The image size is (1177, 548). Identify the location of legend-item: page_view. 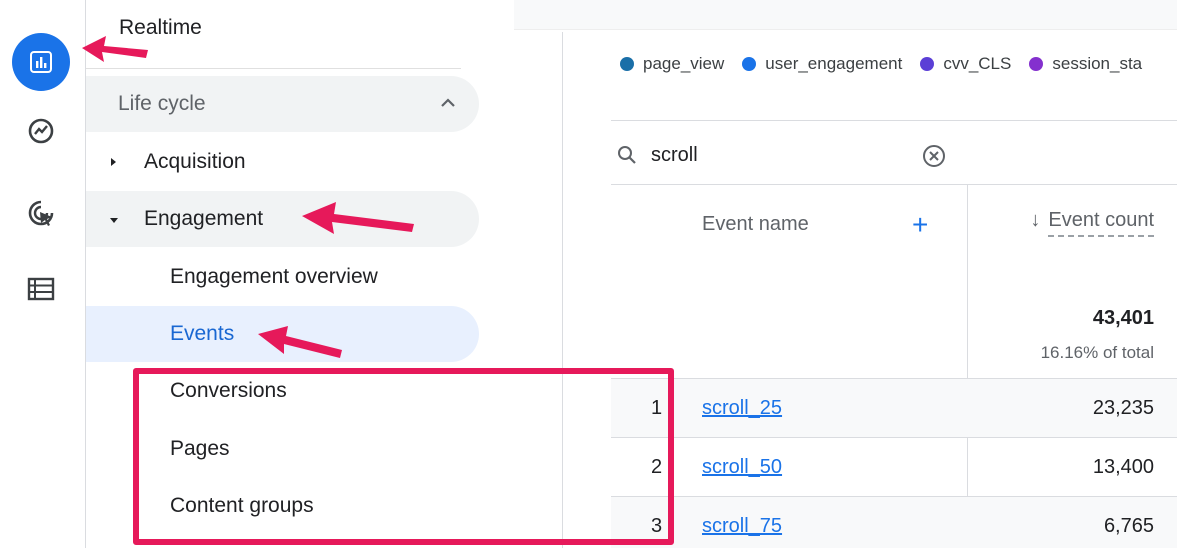
(672, 64).